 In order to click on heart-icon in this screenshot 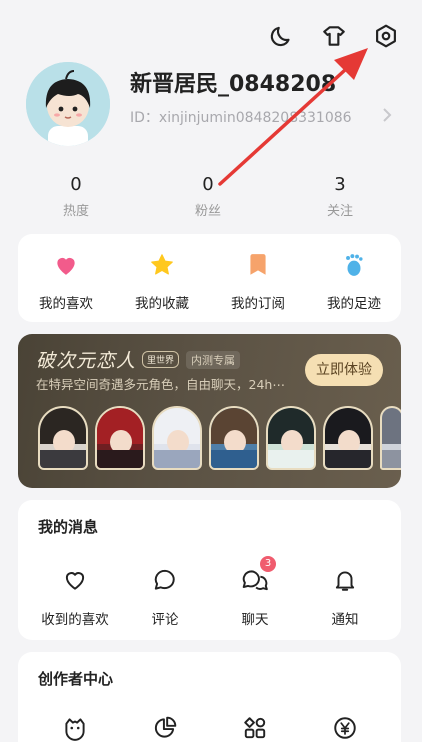, I will do `click(66, 265)`.